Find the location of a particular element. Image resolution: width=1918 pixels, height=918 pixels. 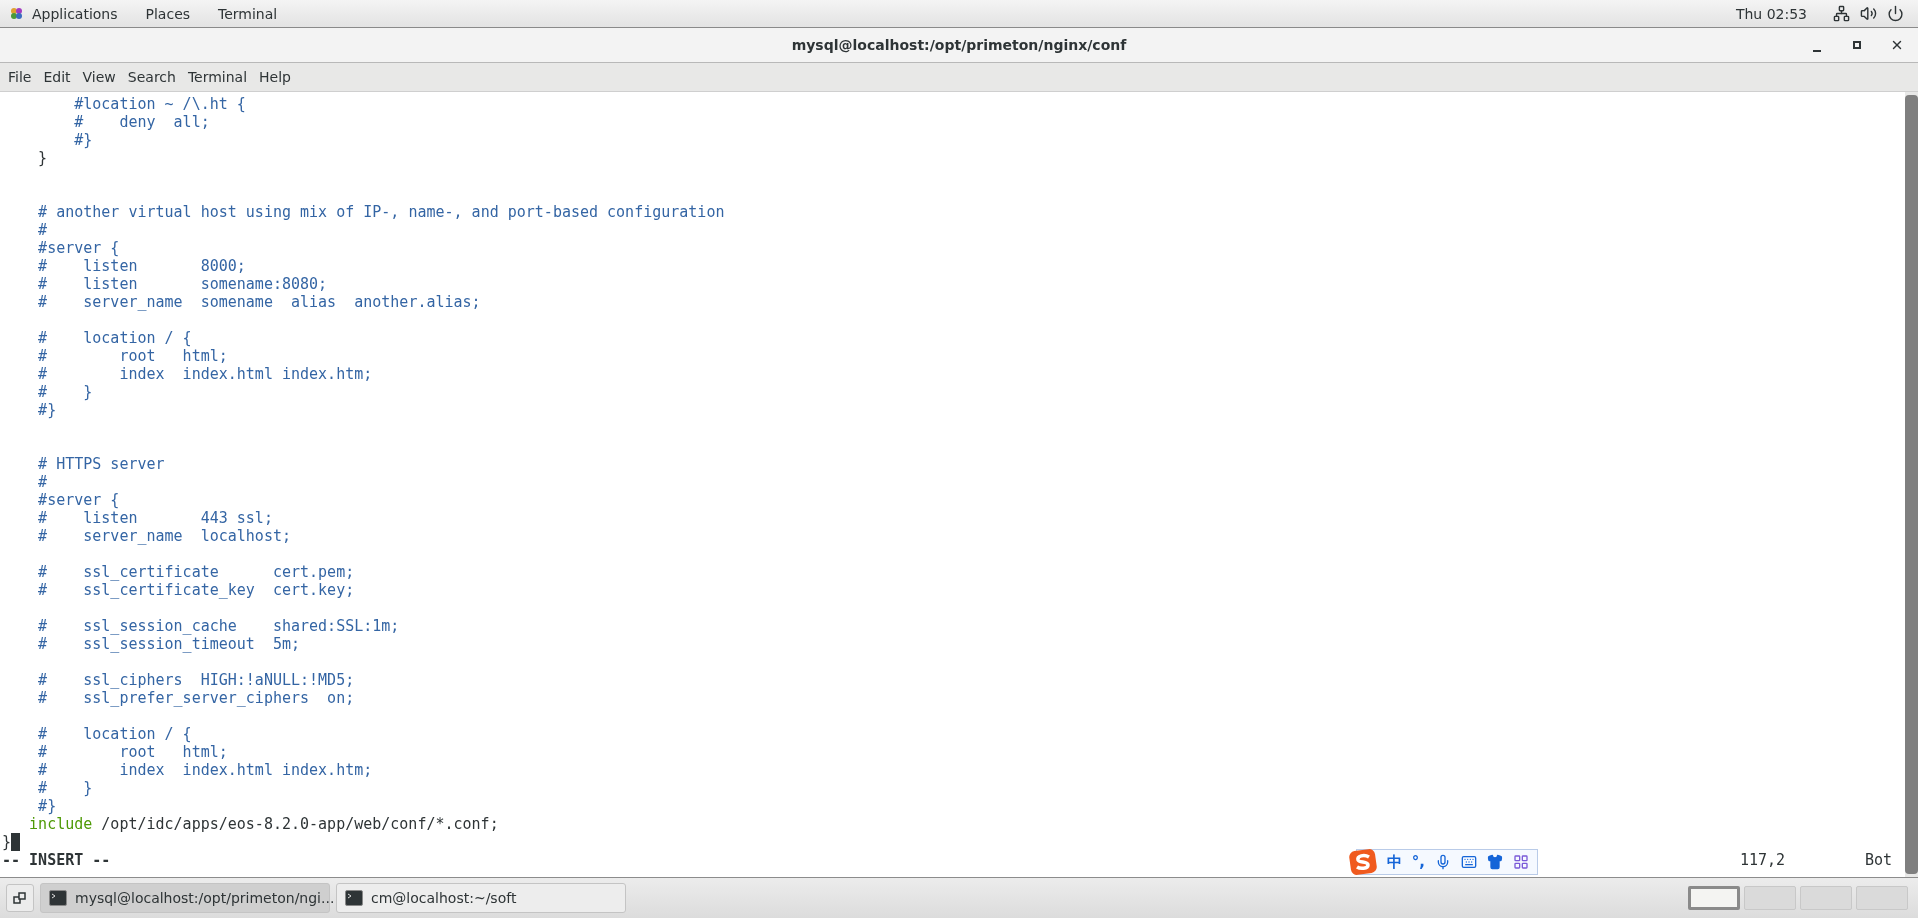

code-line: include /opt/idc/apps/eos-8.2.0-app/web/conf/*.conf; is located at coordinates (264, 824).